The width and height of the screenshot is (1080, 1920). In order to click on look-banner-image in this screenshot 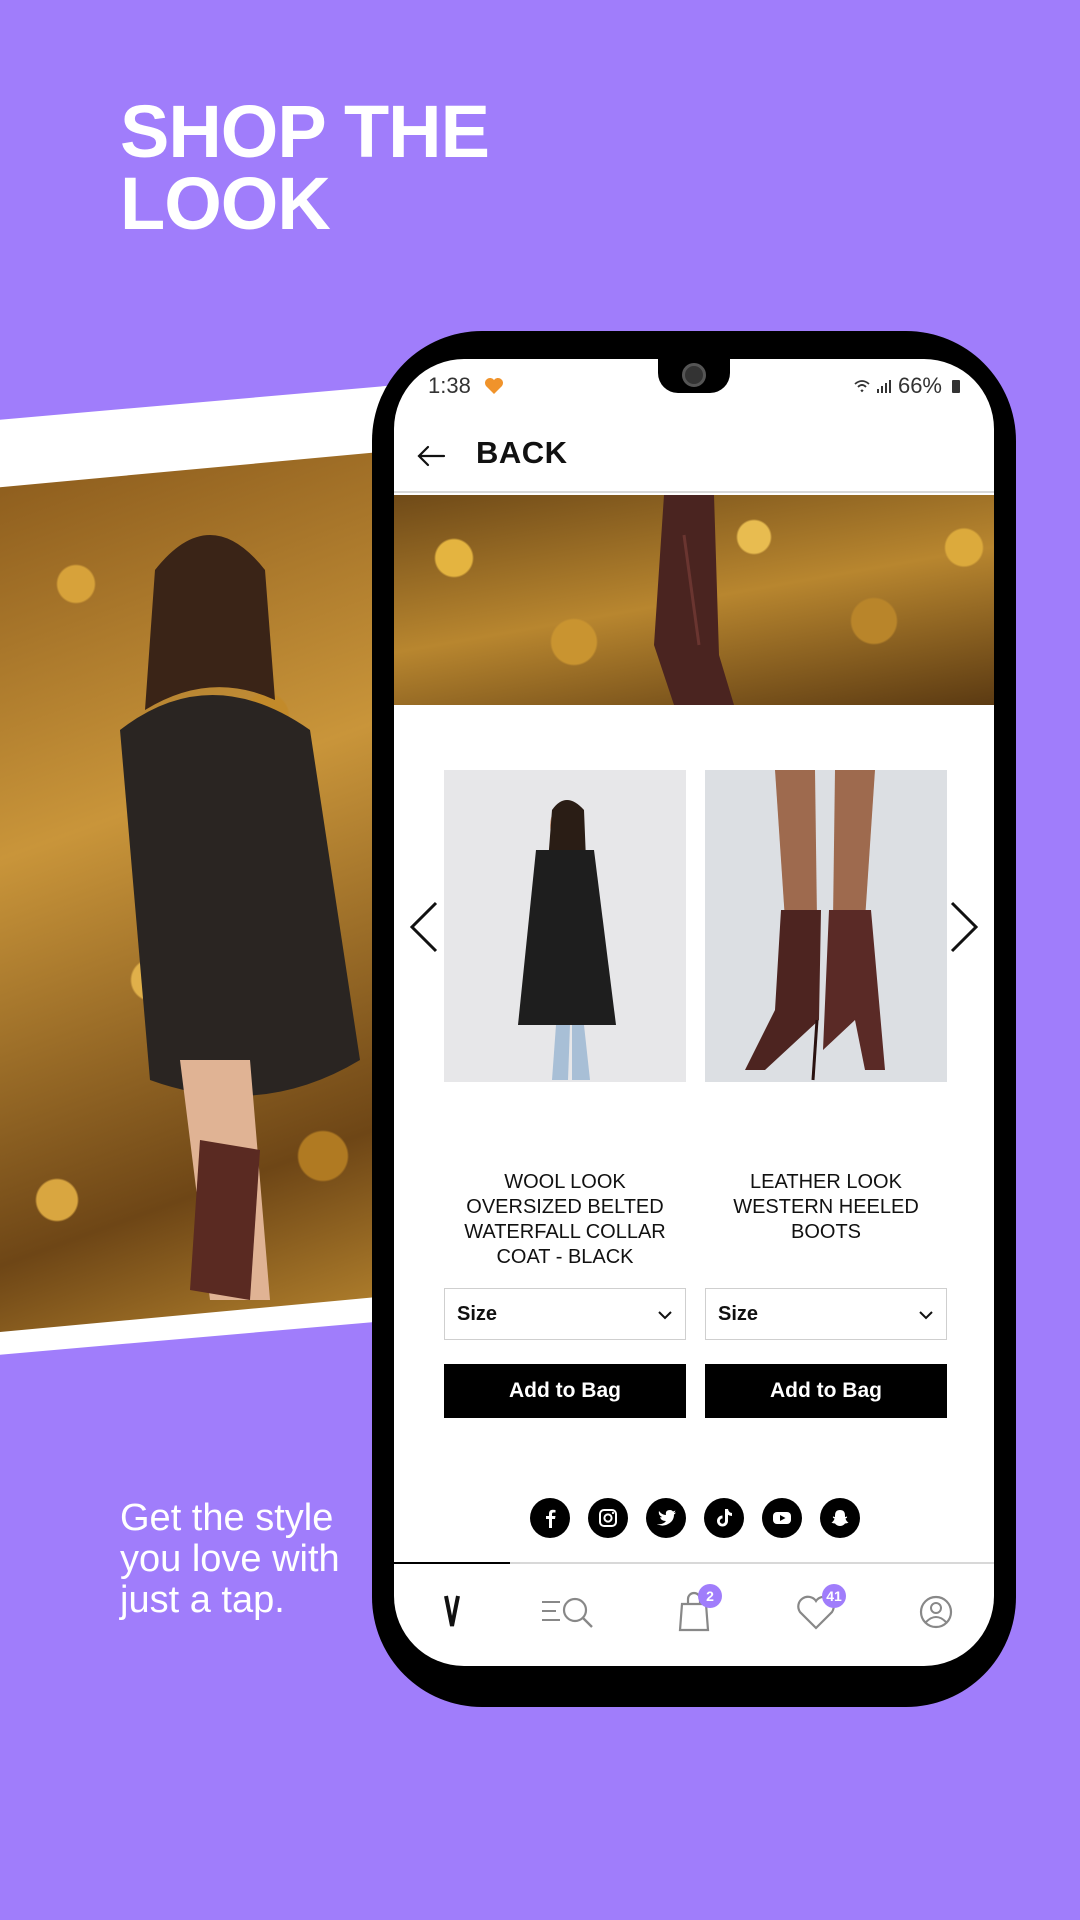, I will do `click(694, 600)`.